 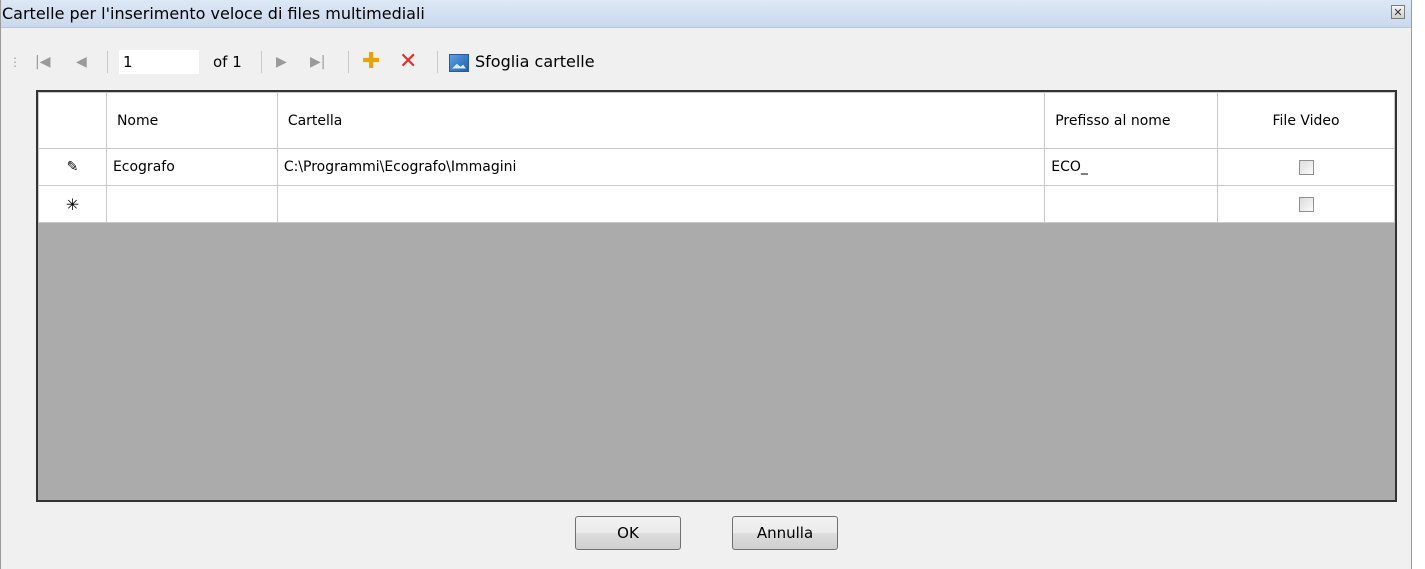 What do you see at coordinates (408, 62) in the screenshot?
I see `delete-icon: ✕` at bounding box center [408, 62].